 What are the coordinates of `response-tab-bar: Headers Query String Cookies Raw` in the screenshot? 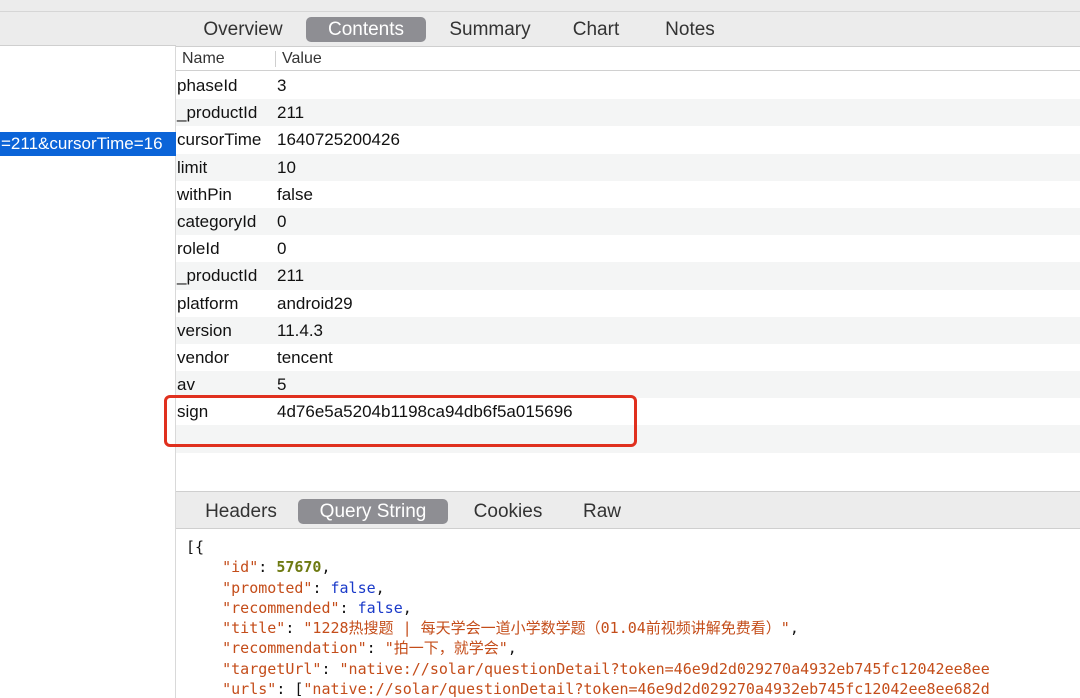 It's located at (628, 510).